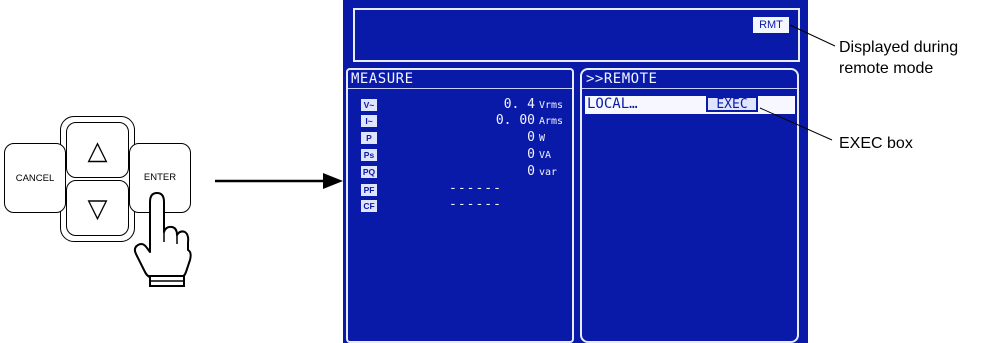  What do you see at coordinates (369, 206) in the screenshot?
I see `measure-badge: CF` at bounding box center [369, 206].